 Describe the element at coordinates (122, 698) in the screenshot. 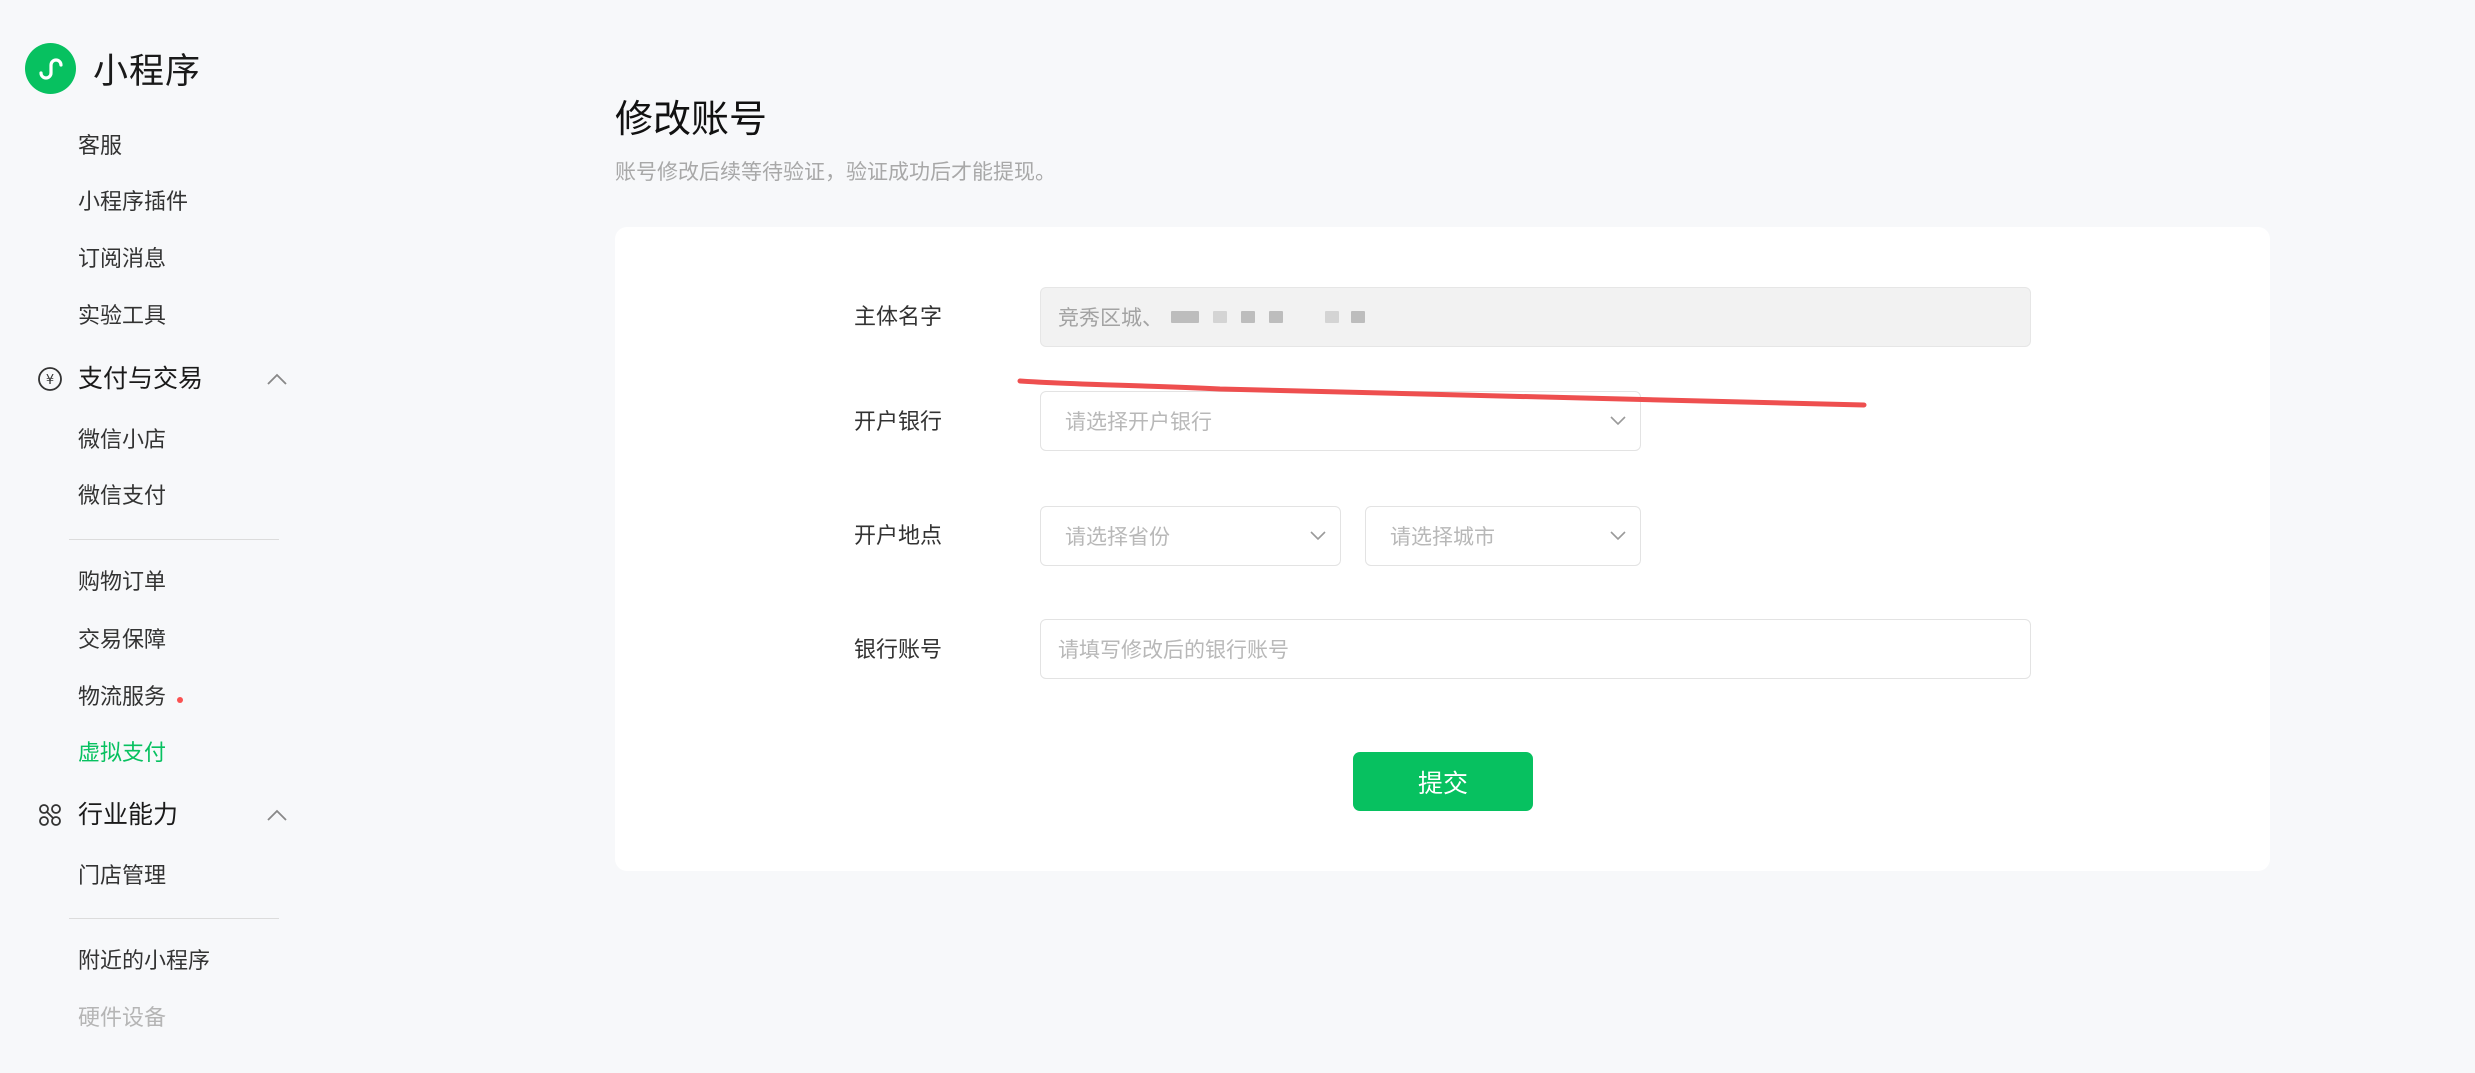

I see `sidebar-item-logistics: 物流服务` at that location.